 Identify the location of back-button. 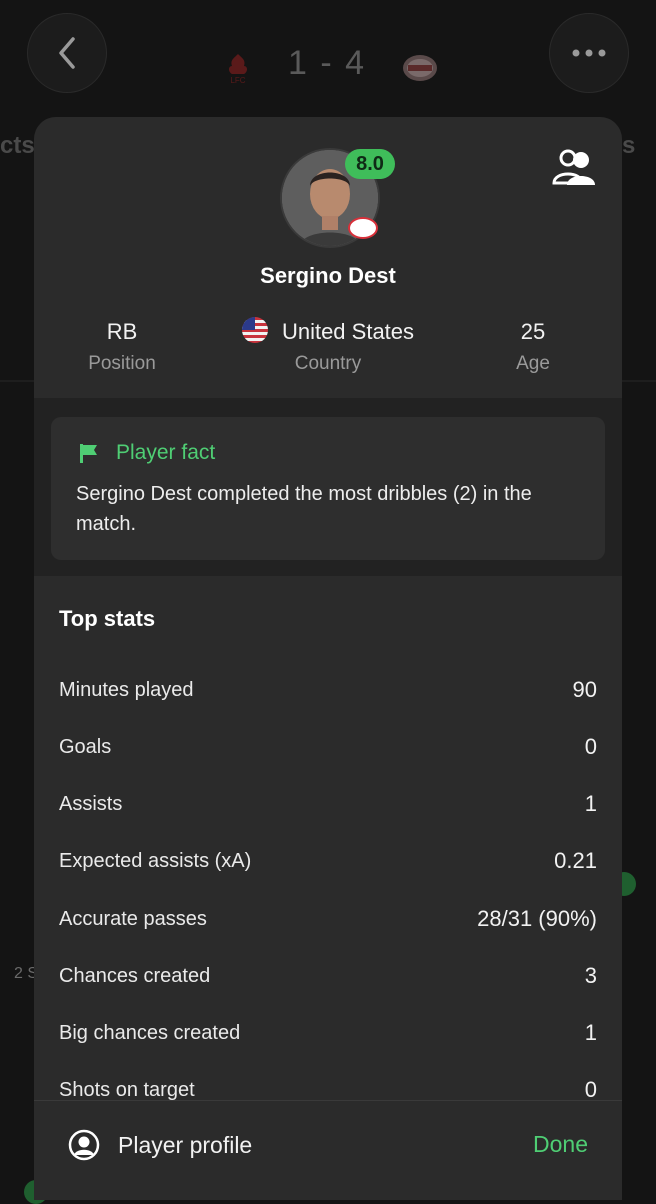
(67, 53).